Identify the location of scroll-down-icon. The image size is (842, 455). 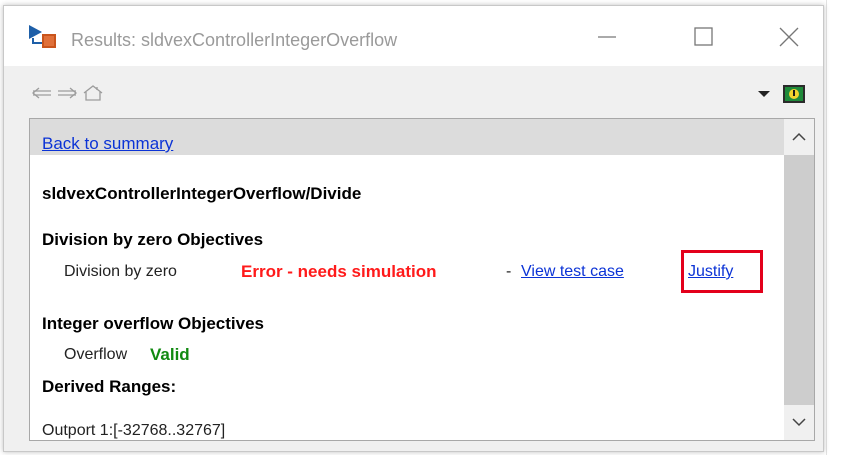
(799, 422).